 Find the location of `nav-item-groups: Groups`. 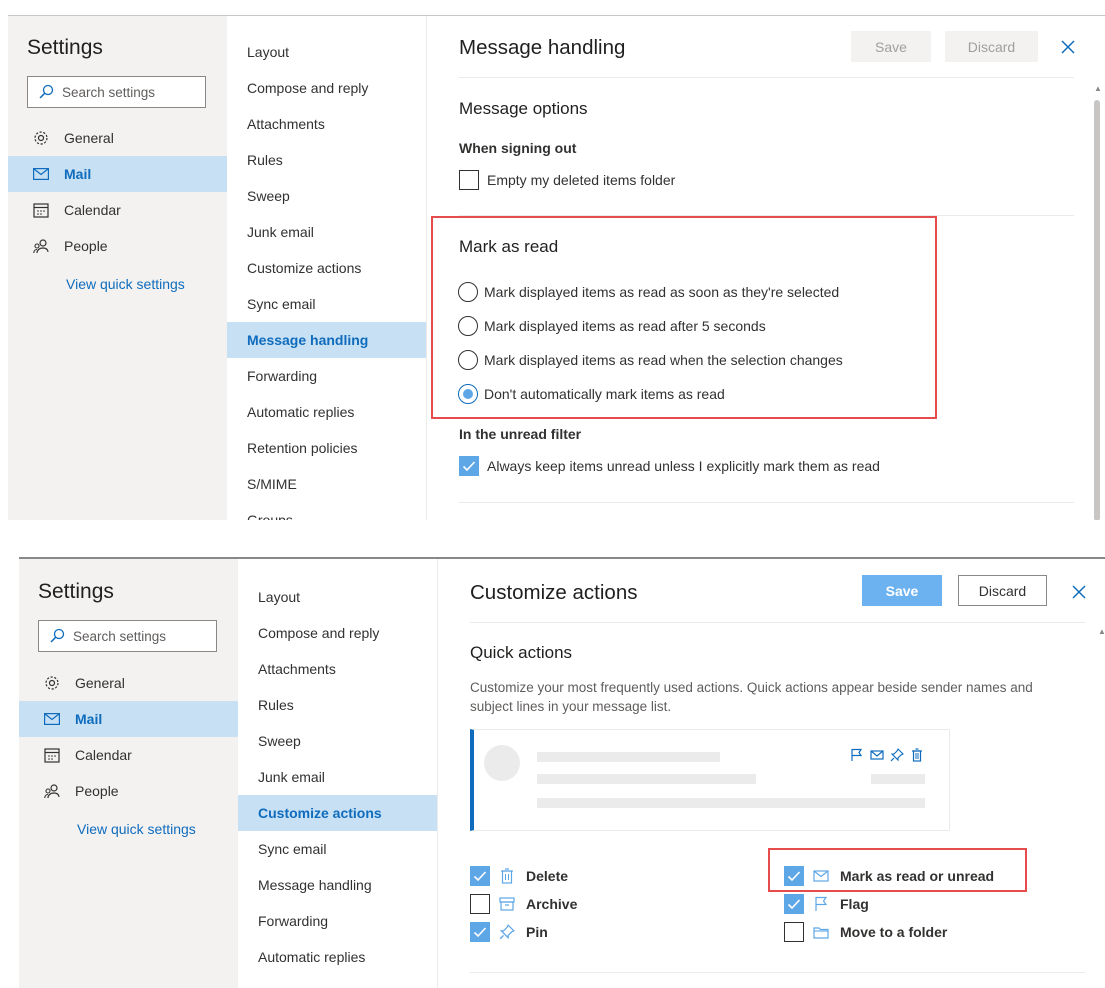

nav-item-groups: Groups is located at coordinates (326, 511).